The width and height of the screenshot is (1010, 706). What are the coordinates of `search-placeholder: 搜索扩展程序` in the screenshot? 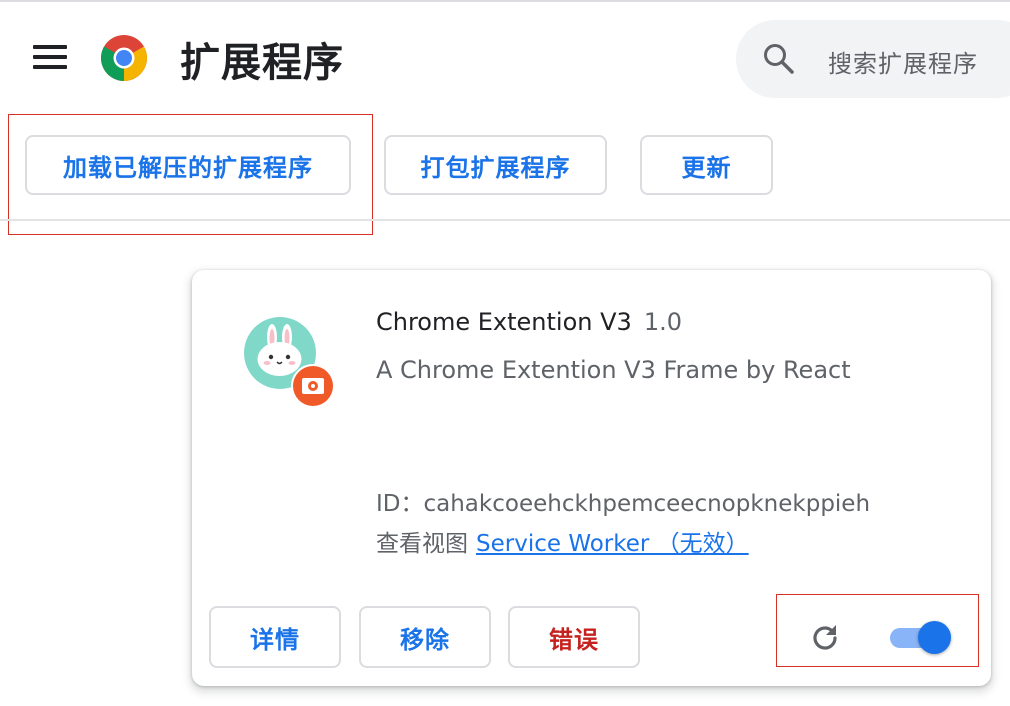 It's located at (903, 64).